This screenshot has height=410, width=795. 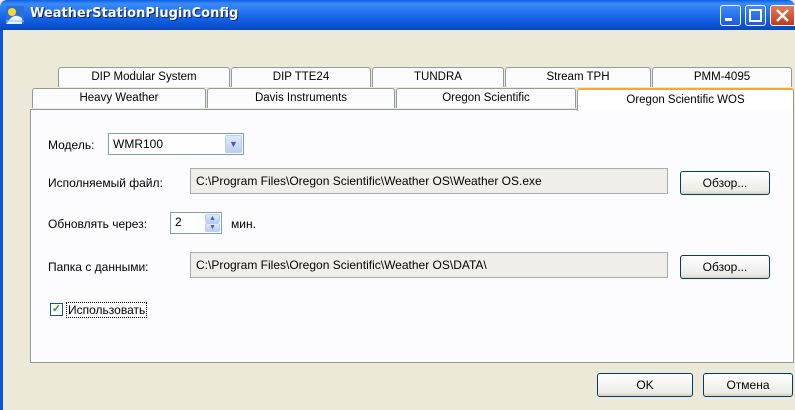 I want to click on data-folder-label: Папка с данными:, so click(x=98, y=267).